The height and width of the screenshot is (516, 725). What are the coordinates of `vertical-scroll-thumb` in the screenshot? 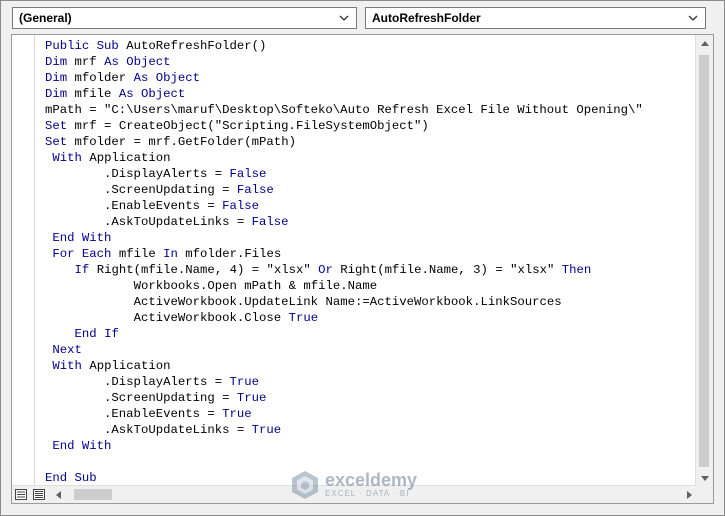 It's located at (704, 261).